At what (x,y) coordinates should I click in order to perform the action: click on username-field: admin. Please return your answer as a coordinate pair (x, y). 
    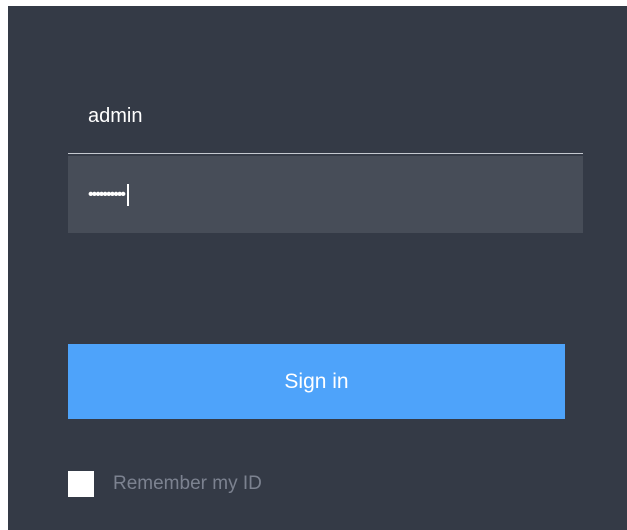
    Looking at the image, I should click on (325, 118).